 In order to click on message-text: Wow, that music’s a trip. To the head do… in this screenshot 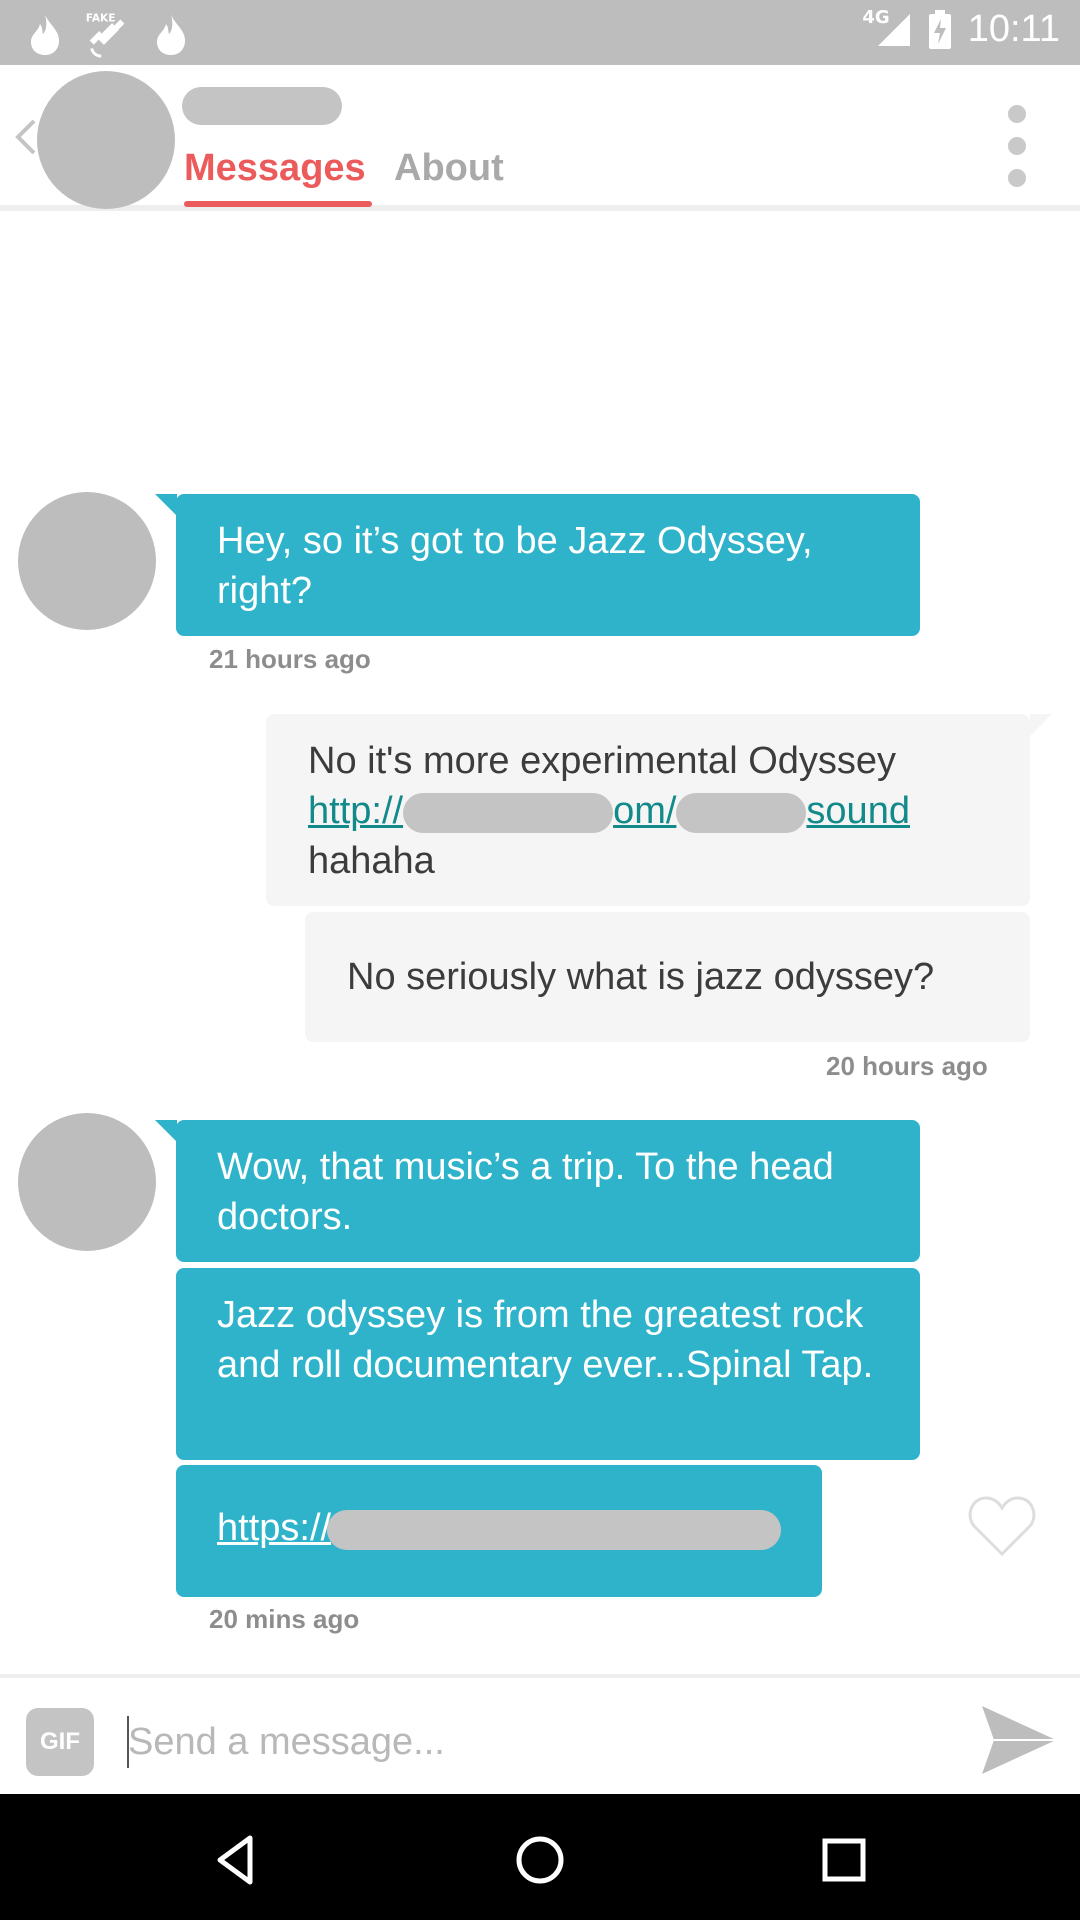, I will do `click(525, 1192)`.